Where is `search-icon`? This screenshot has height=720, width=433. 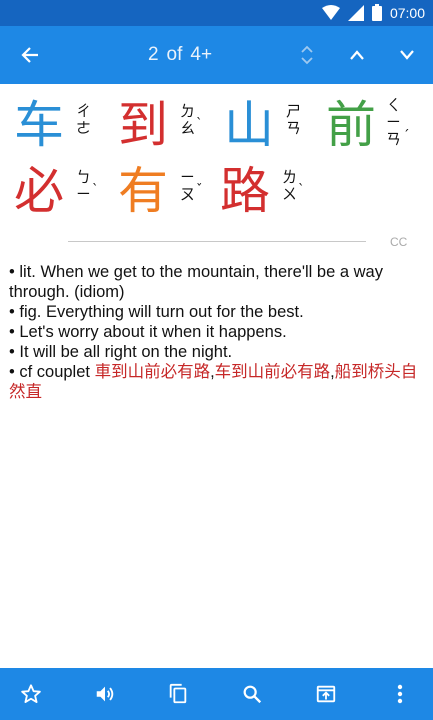 search-icon is located at coordinates (252, 694).